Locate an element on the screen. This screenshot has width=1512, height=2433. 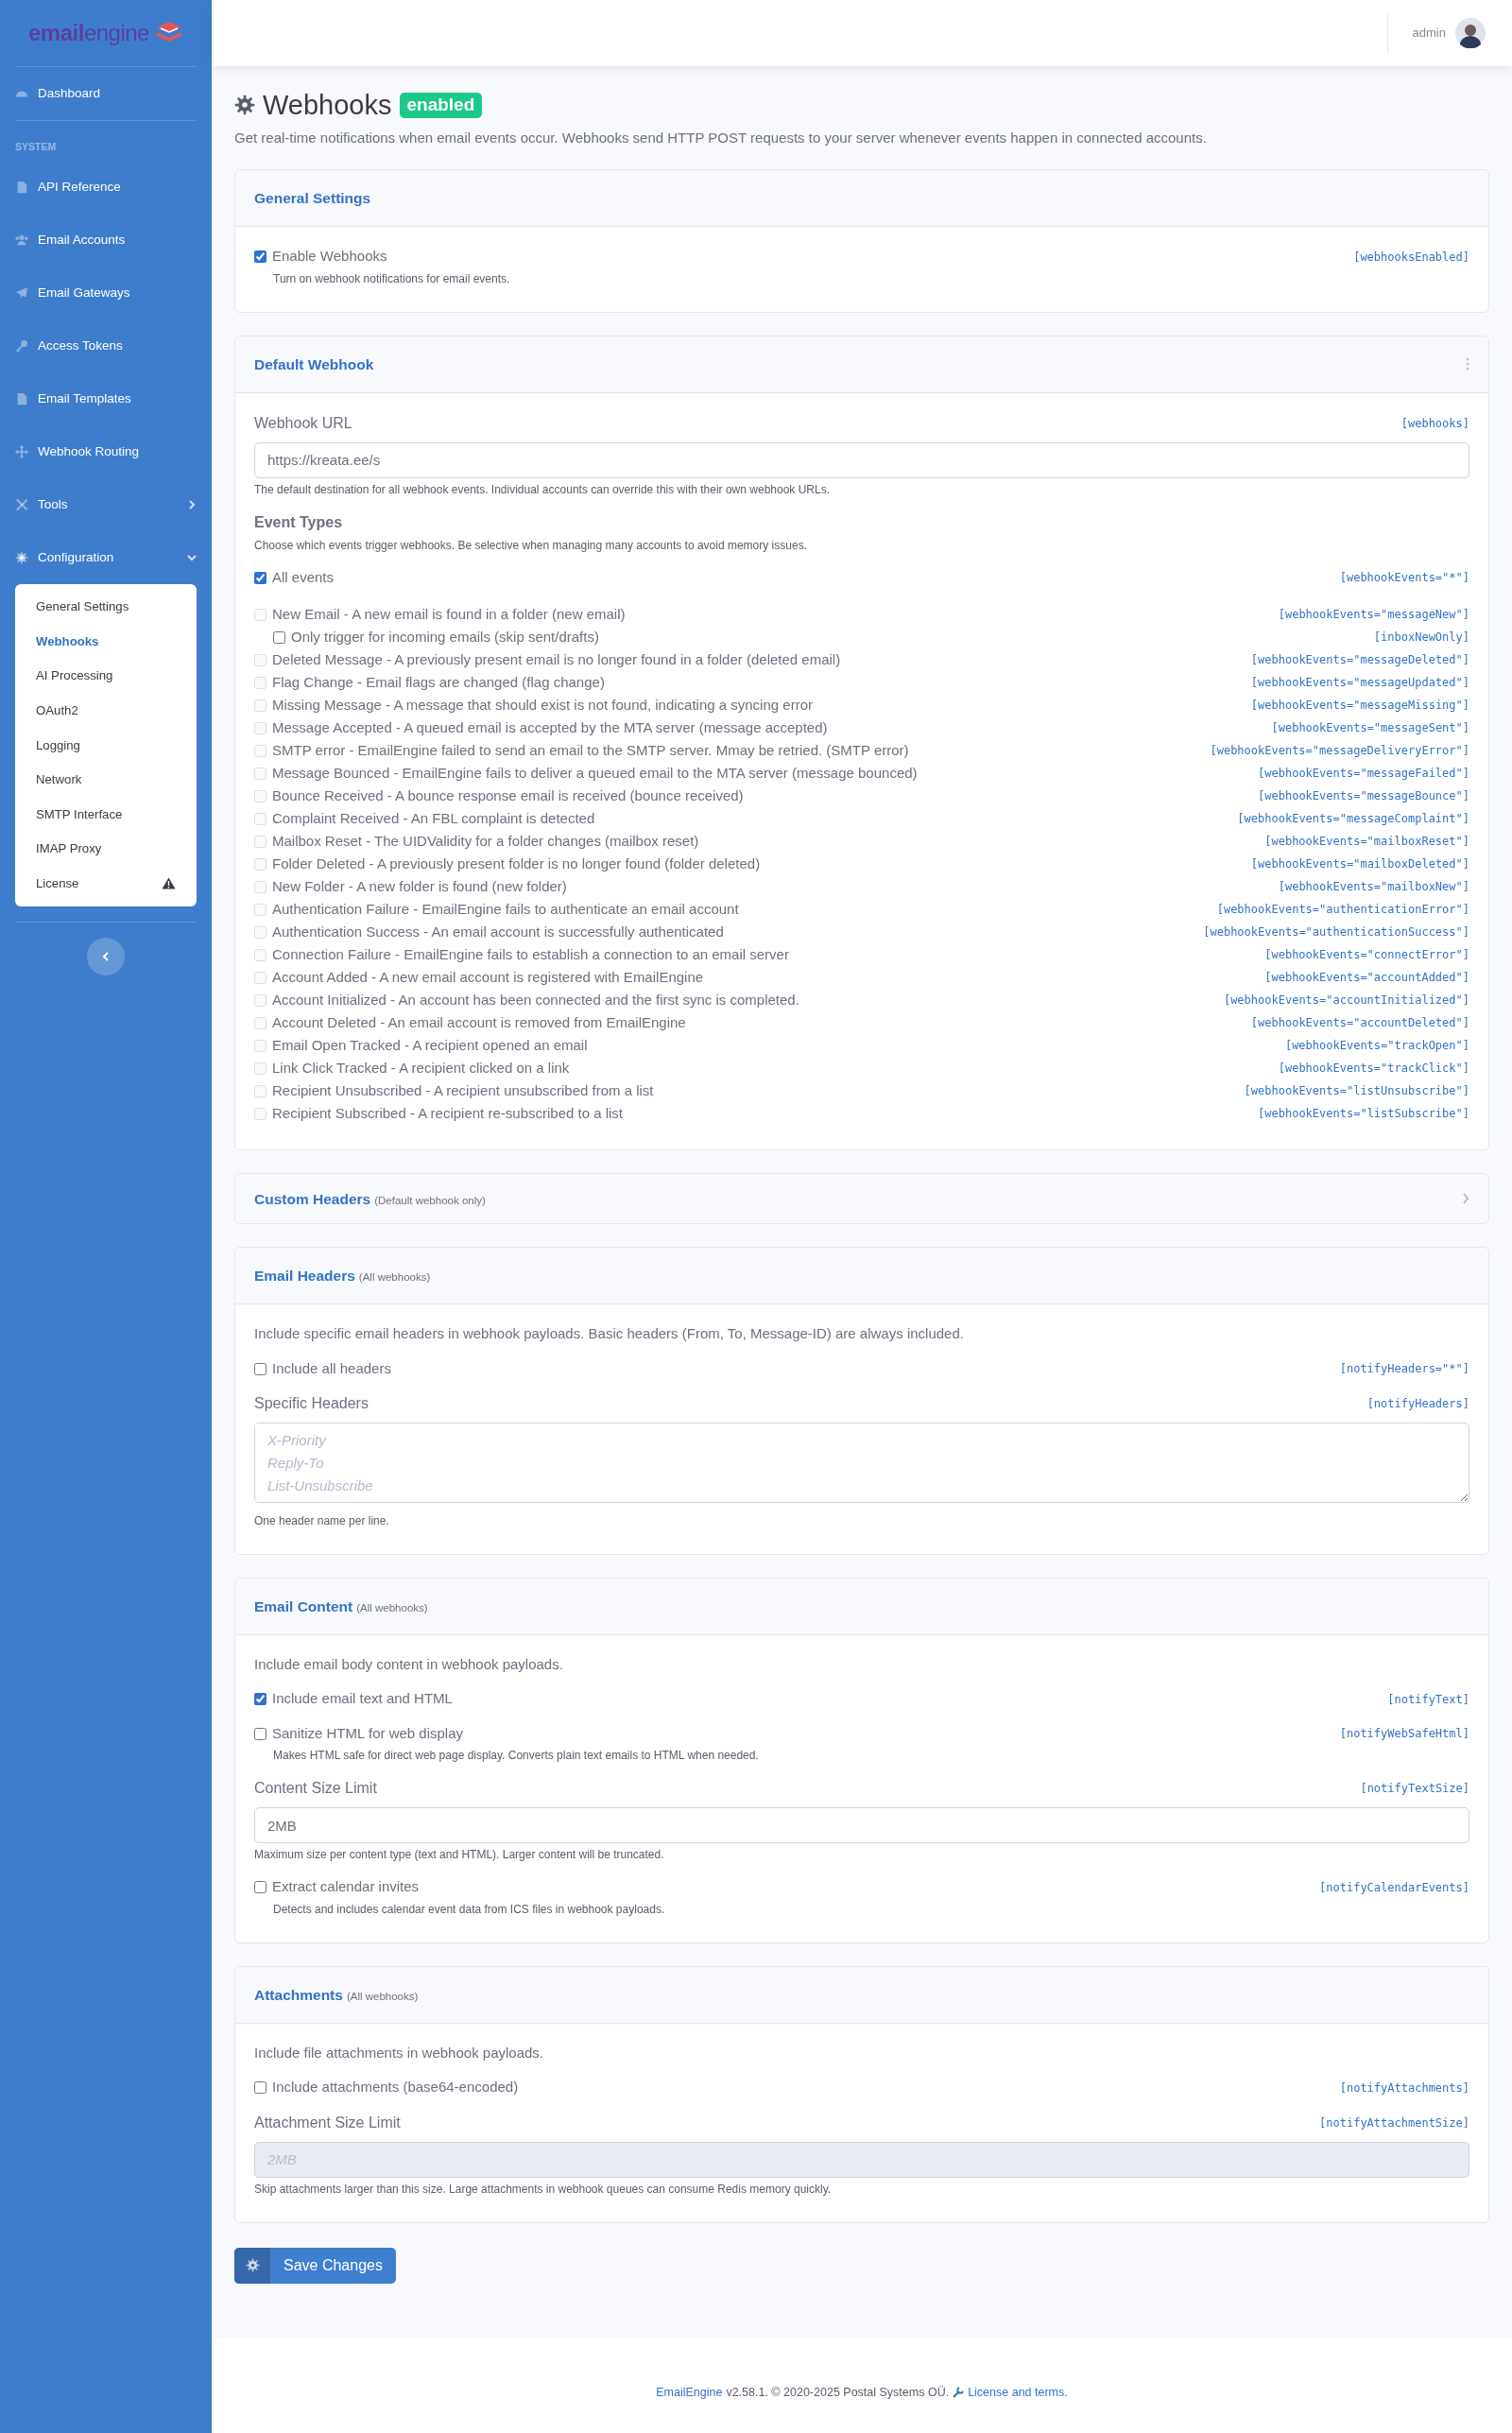
setting-key: [webhookEvents="messageSent"] is located at coordinates (1370, 728).